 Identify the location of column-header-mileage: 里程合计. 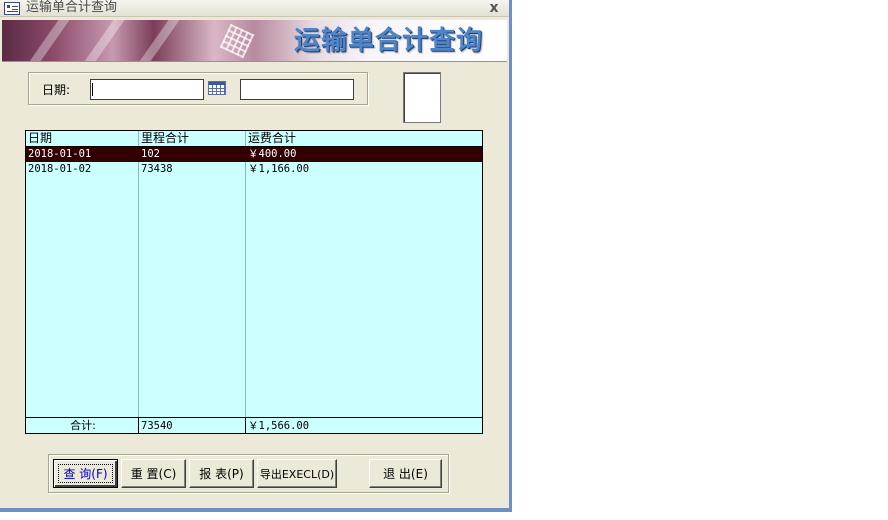
(192, 138).